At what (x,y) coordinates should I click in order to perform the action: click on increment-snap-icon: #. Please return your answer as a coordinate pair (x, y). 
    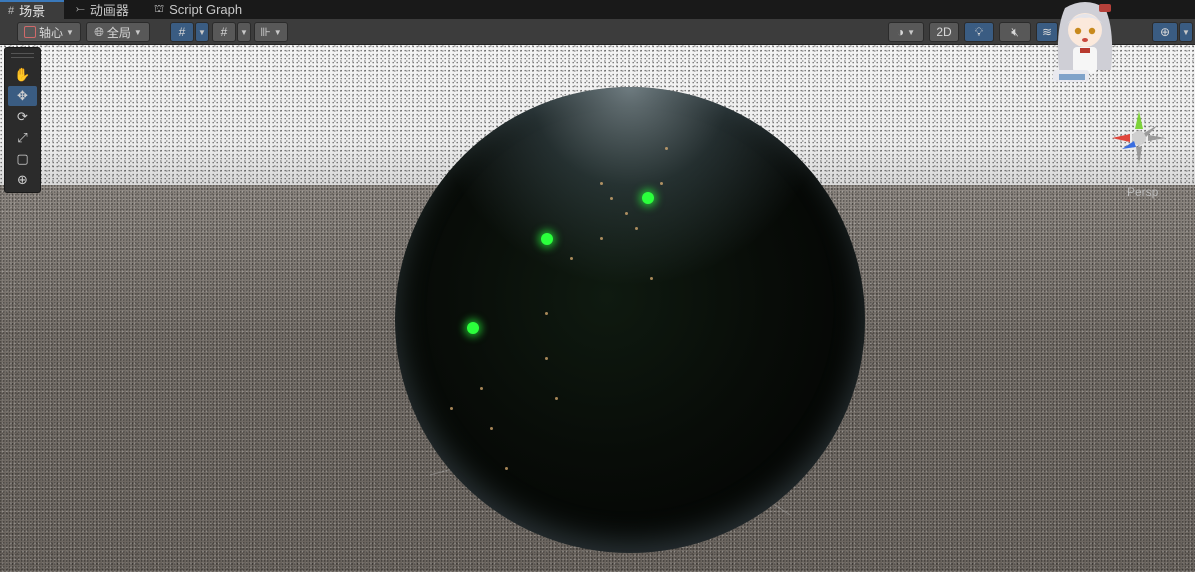
    Looking at the image, I should click on (224, 32).